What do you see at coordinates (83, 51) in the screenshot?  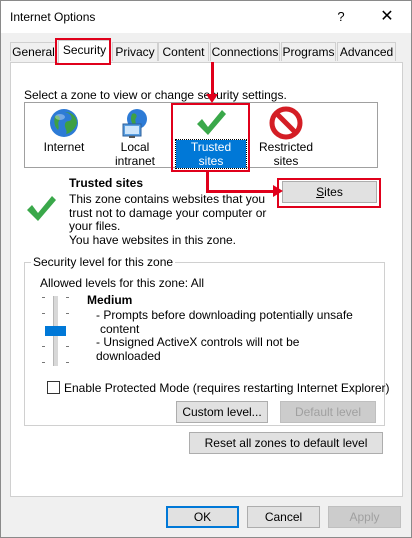 I see `annotation-box-security-tab` at bounding box center [83, 51].